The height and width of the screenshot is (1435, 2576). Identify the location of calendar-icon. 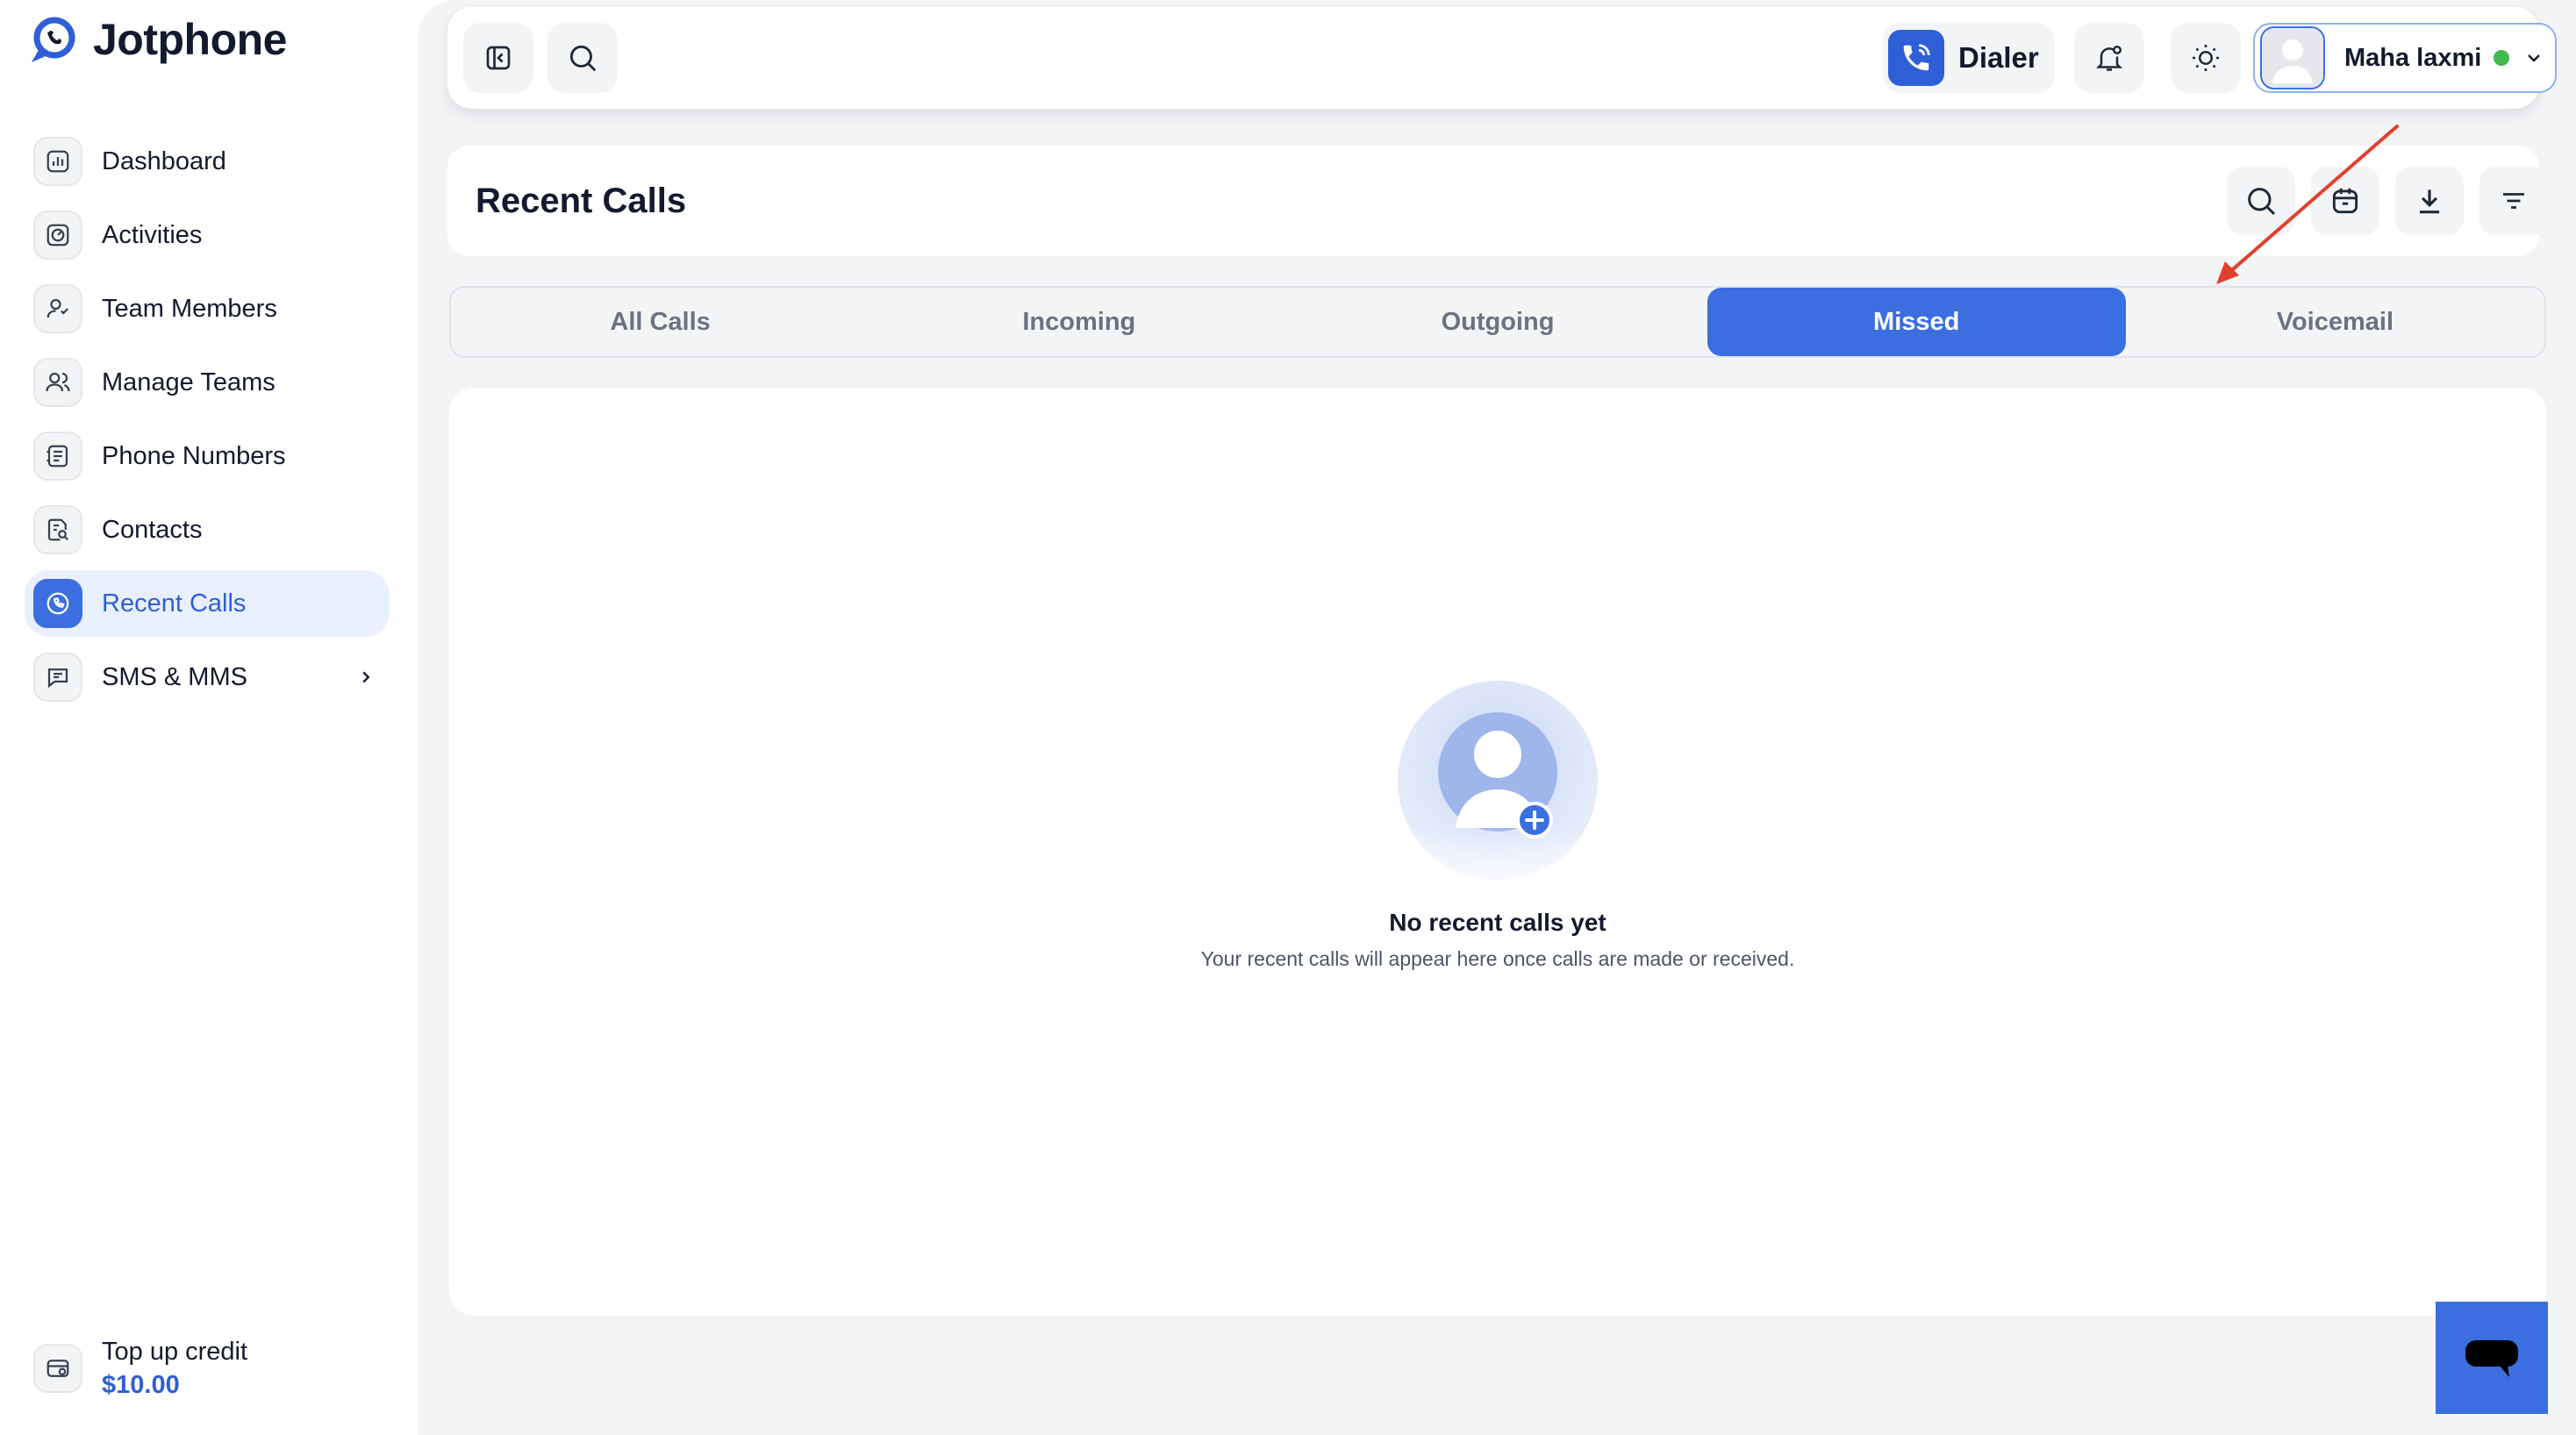
(2345, 201).